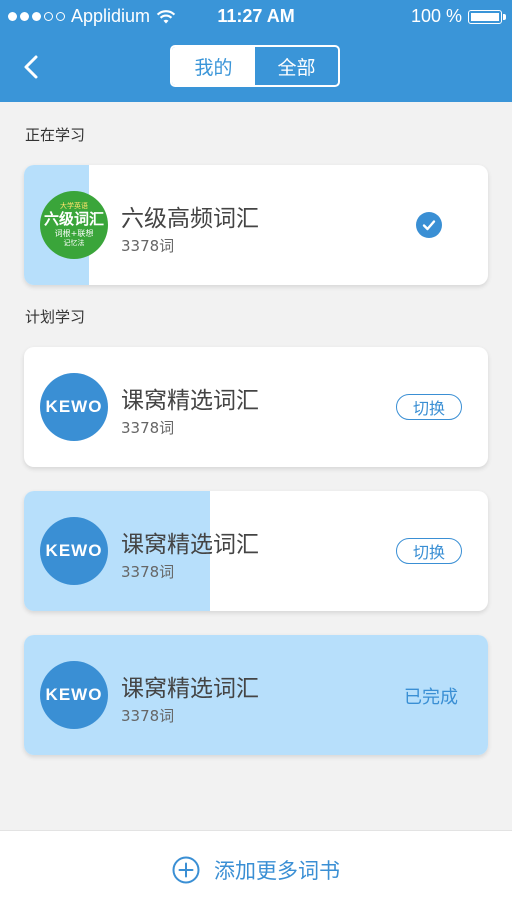  Describe the element at coordinates (55, 135) in the screenshot. I see `section-title-current: 正在学习` at that location.